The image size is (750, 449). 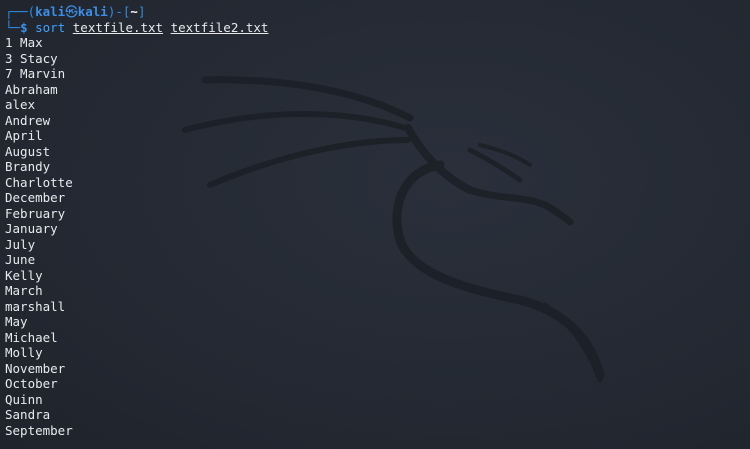 I want to click on prompt-at-symbol: ㉿, so click(x=71, y=11).